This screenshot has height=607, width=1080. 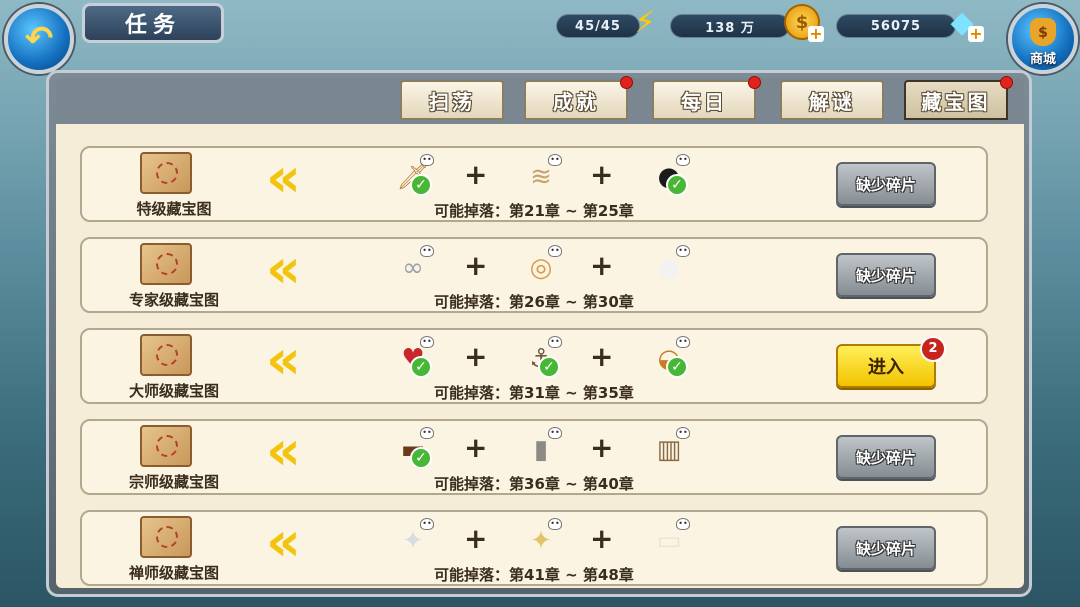 What do you see at coordinates (669, 267) in the screenshot?
I see `fragment-slot: ● ••` at bounding box center [669, 267].